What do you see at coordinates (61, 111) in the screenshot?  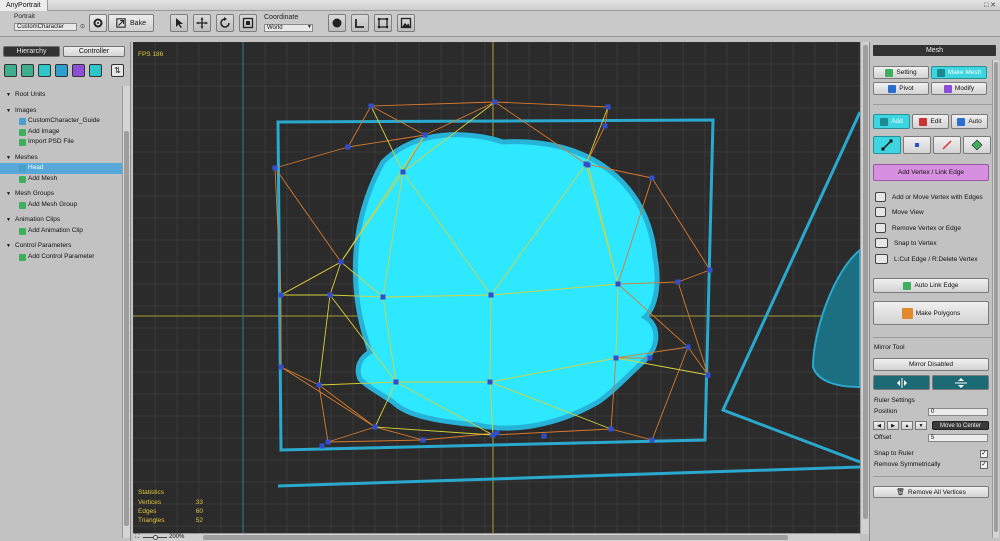 I see `tree-category: ▼ Images` at bounding box center [61, 111].